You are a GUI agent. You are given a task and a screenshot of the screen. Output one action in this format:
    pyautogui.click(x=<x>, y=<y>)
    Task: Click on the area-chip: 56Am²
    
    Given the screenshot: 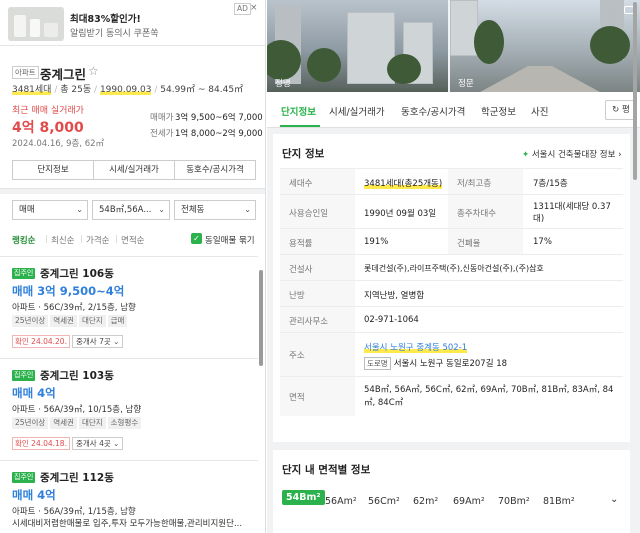 What is the action you would take?
    pyautogui.click(x=341, y=501)
    